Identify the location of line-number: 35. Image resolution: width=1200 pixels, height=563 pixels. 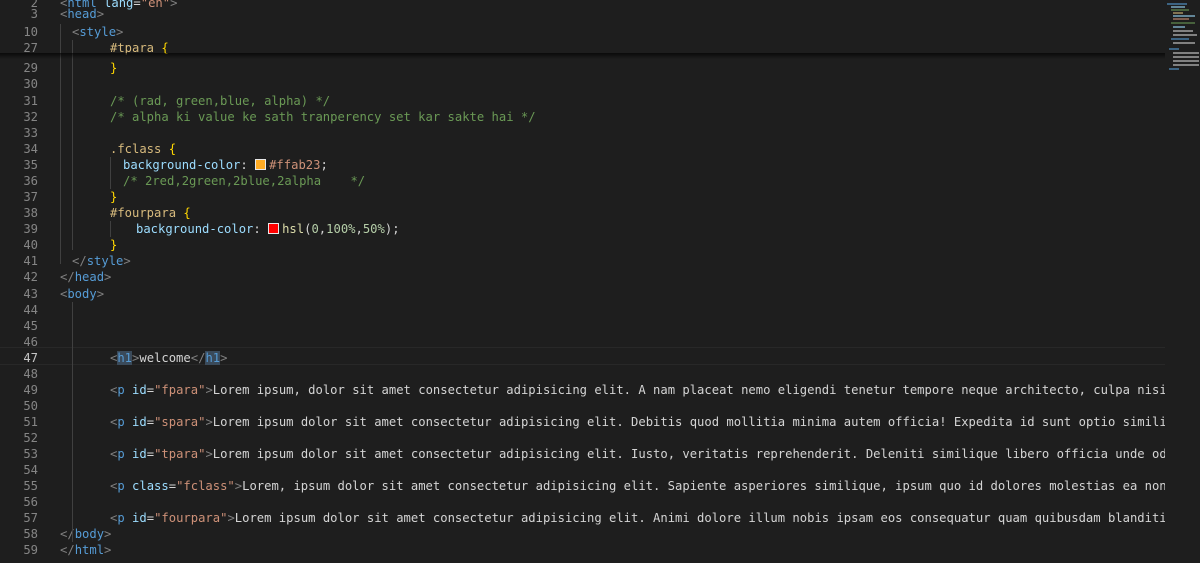
(30, 165).